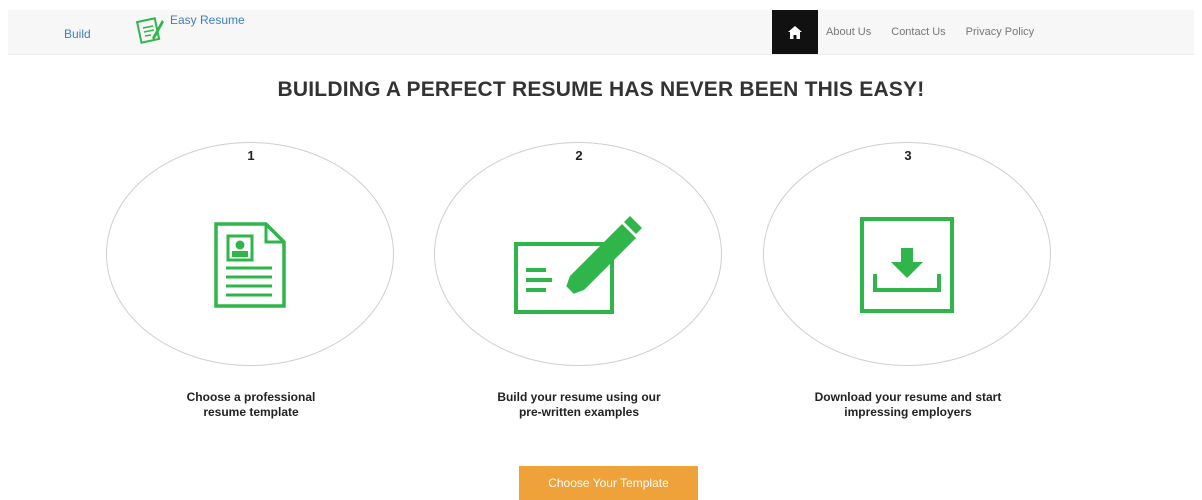 The width and height of the screenshot is (1202, 500). What do you see at coordinates (848, 32) in the screenshot?
I see `nav-about-us: About Us` at bounding box center [848, 32].